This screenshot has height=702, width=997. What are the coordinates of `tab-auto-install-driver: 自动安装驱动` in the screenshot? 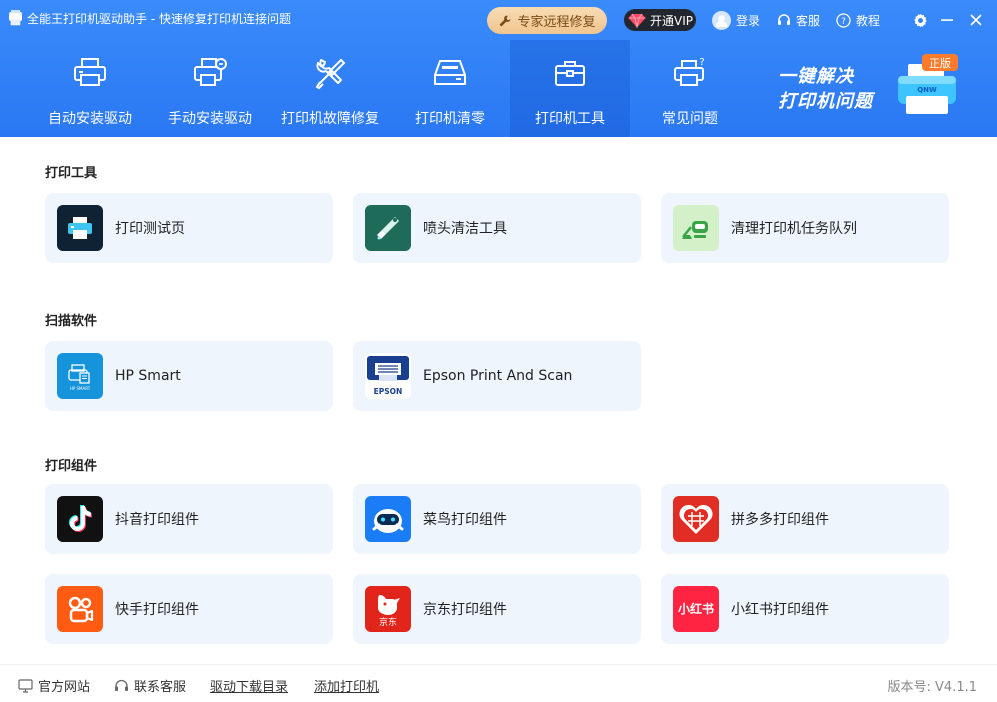 It's located at (90, 88).